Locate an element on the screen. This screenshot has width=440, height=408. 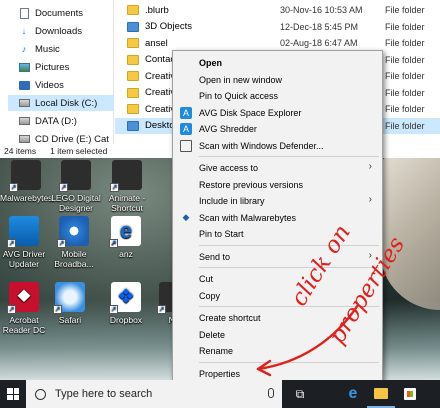
search-placeholder: Type here to search is located at coordinates (104, 394).